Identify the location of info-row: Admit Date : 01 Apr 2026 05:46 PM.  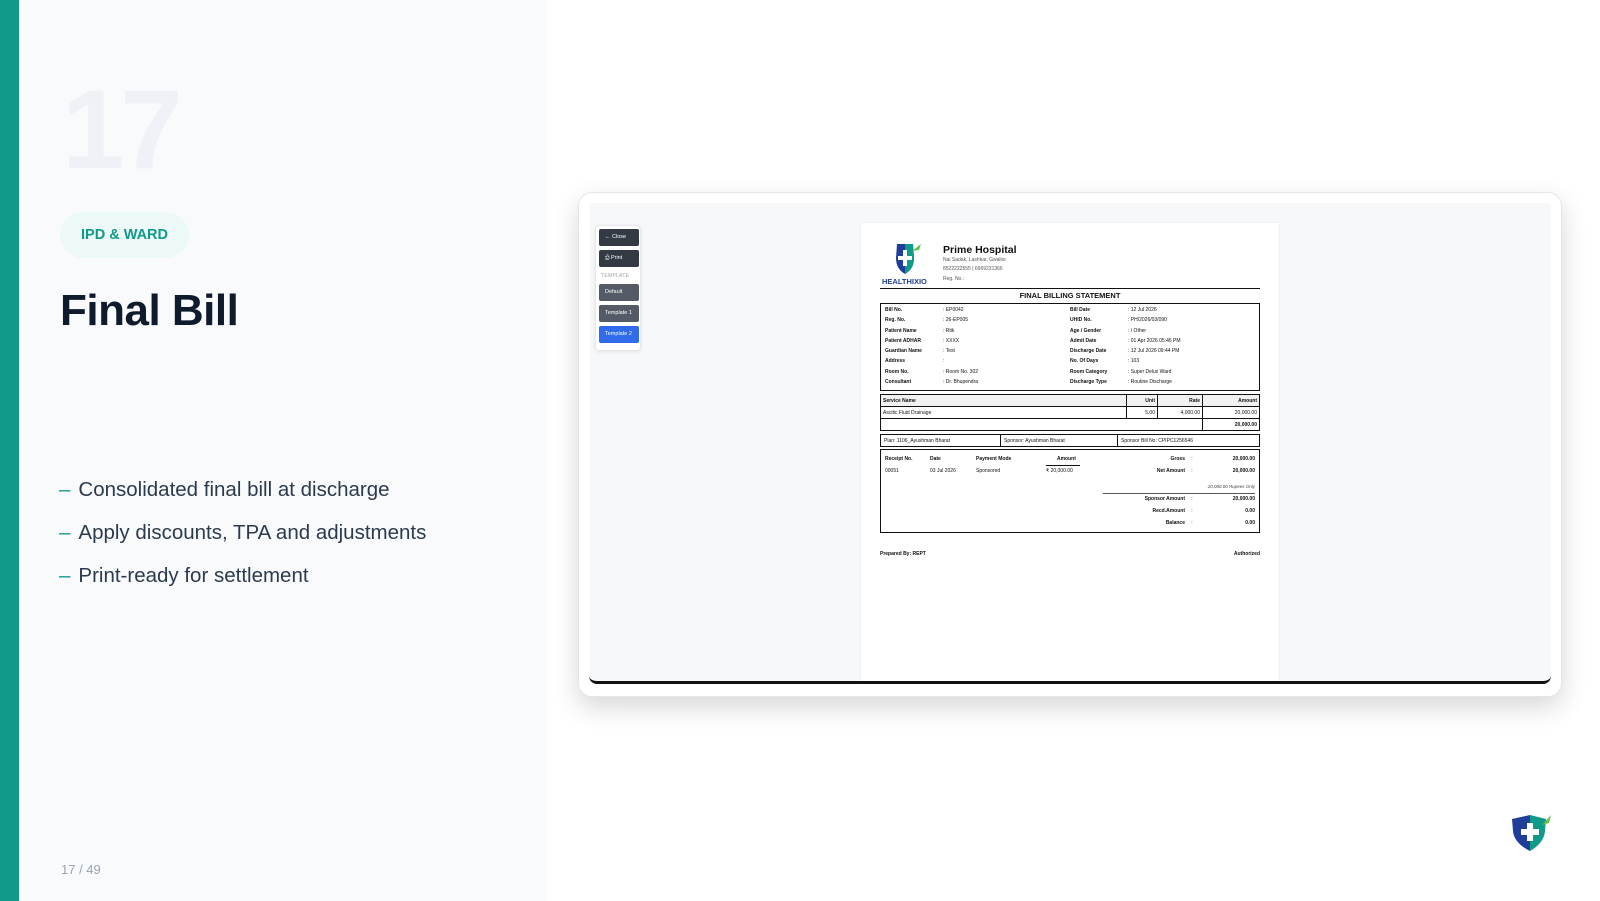
(1162, 343).